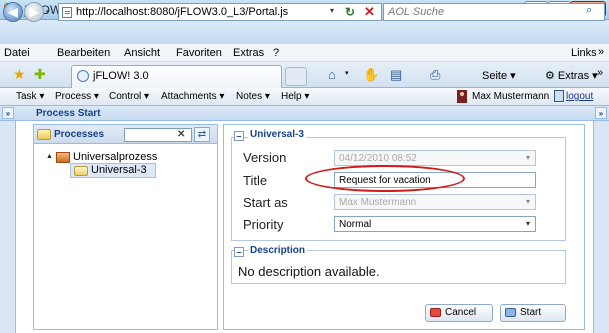  What do you see at coordinates (416, 12) in the screenshot?
I see `search-placeholder: AOL Suche` at bounding box center [416, 12].